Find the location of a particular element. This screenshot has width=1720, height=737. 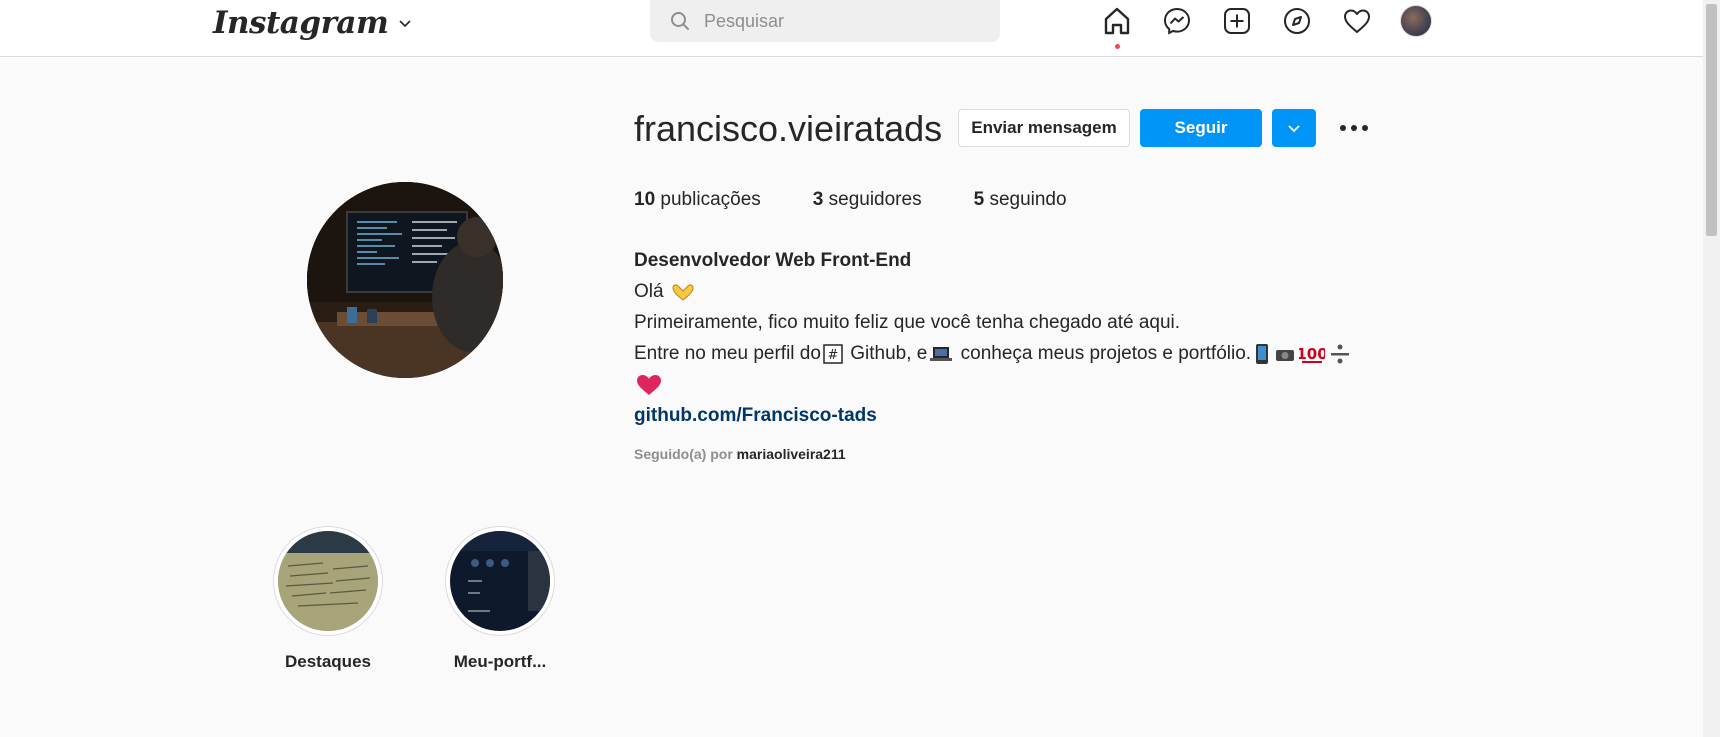

instagram-logo: Instagram is located at coordinates (312, 23).